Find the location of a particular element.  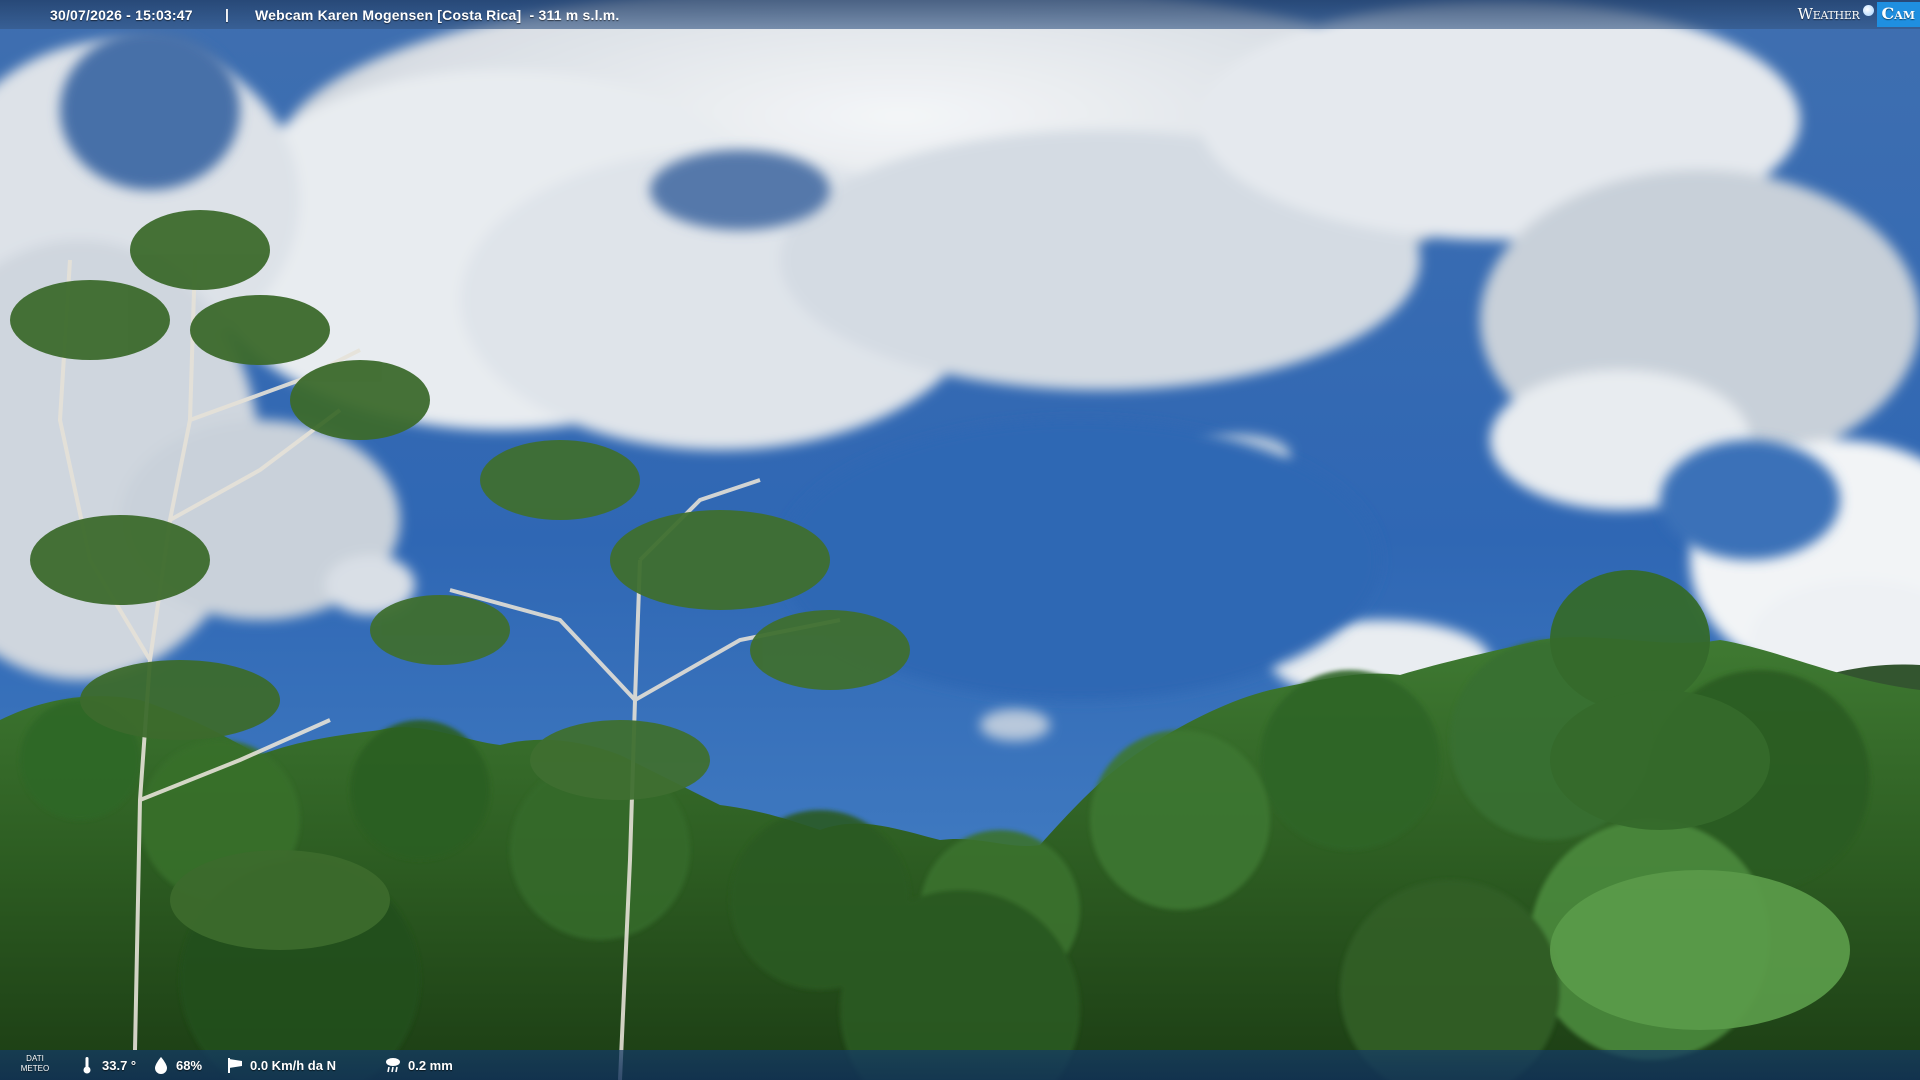

weathercam-logo: Weather Cam is located at coordinates (1859, 14).